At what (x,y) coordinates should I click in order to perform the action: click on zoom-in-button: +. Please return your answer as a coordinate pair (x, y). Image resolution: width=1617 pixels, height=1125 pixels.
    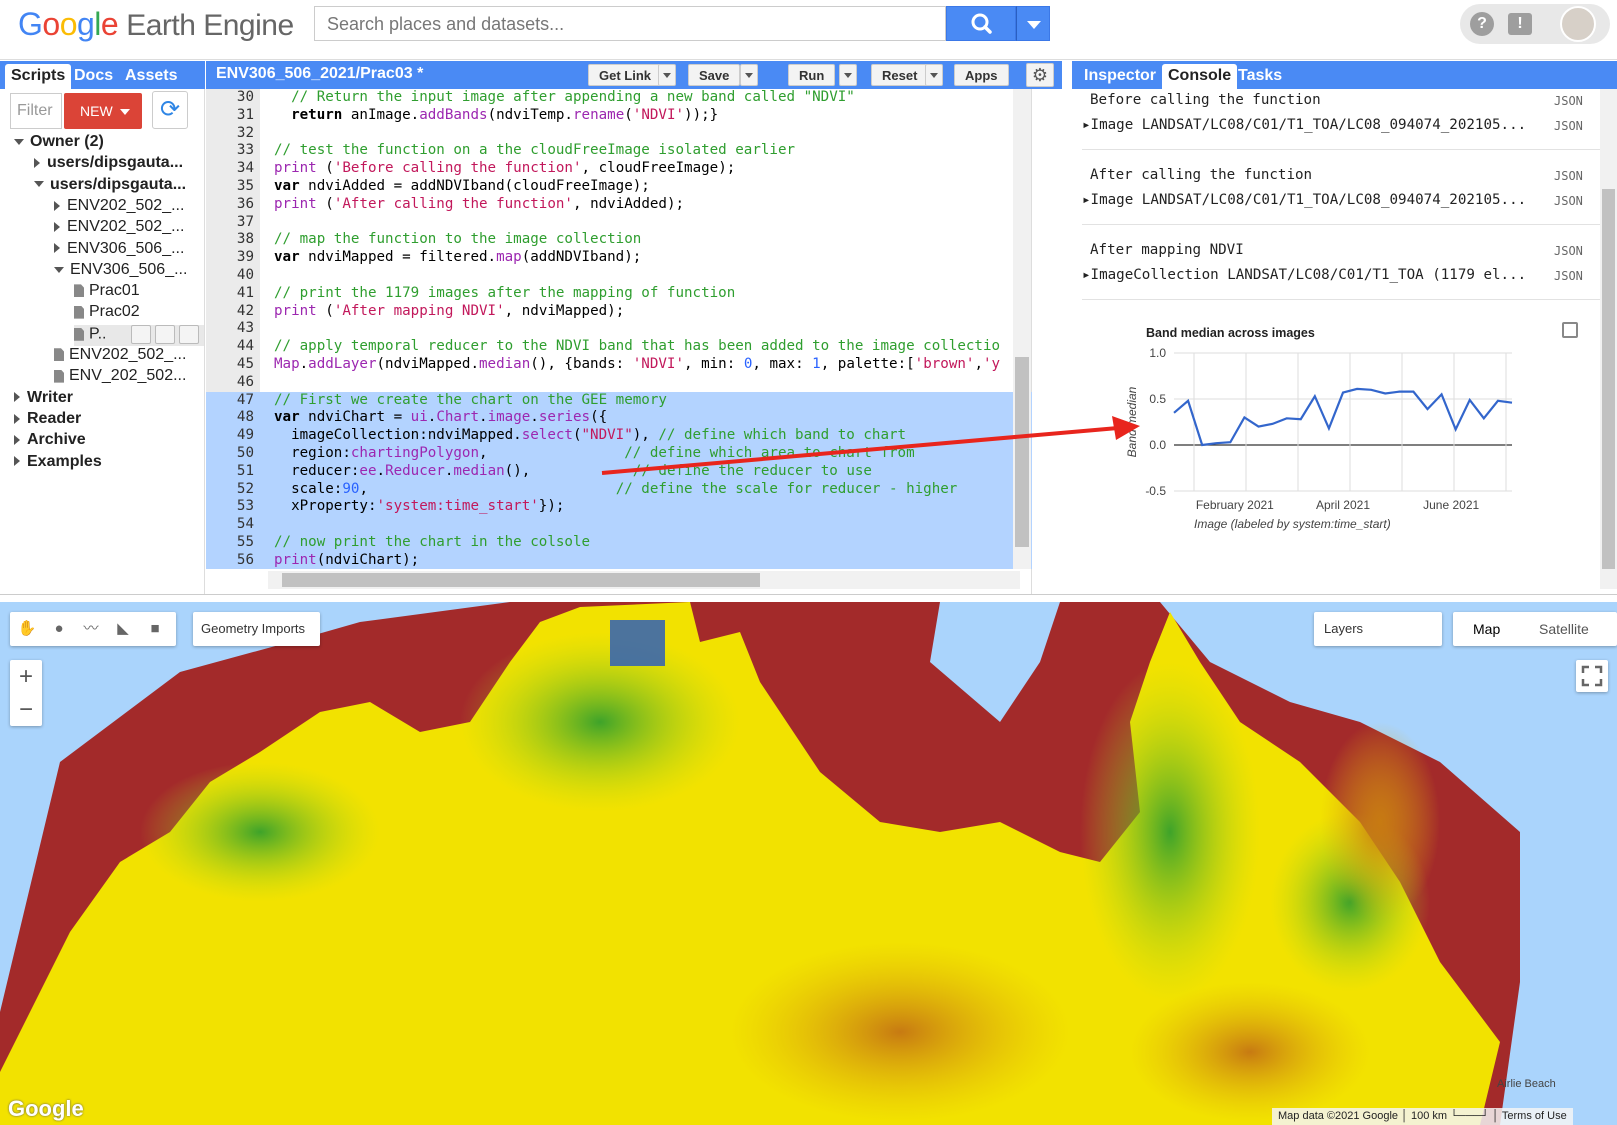
    Looking at the image, I should click on (26, 676).